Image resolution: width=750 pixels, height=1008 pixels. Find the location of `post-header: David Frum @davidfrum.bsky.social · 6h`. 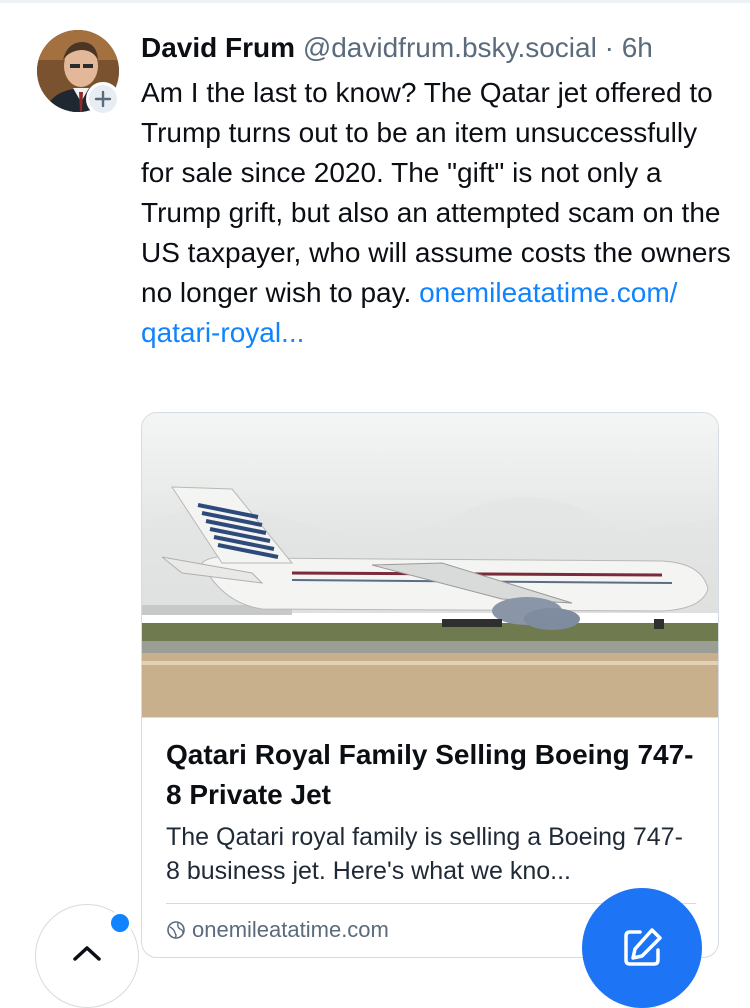

post-header: David Frum @davidfrum.bsky.social · 6h is located at coordinates (397, 48).